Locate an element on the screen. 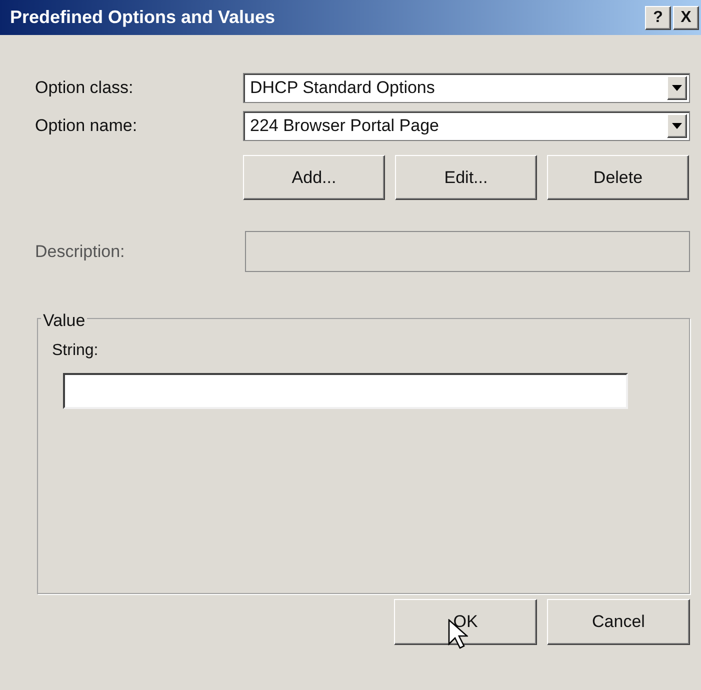 Image resolution: width=701 pixels, height=690 pixels. dropdown: DHCP Standard Options is located at coordinates (466, 88).